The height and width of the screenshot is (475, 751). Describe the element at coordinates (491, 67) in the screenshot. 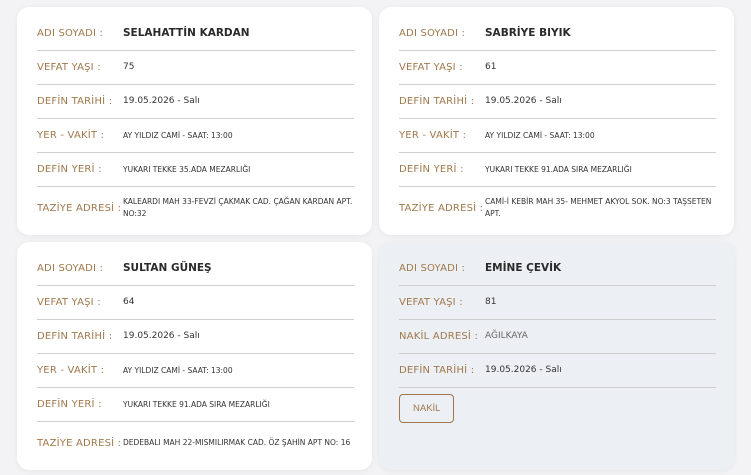

I see `age-value: 61` at that location.